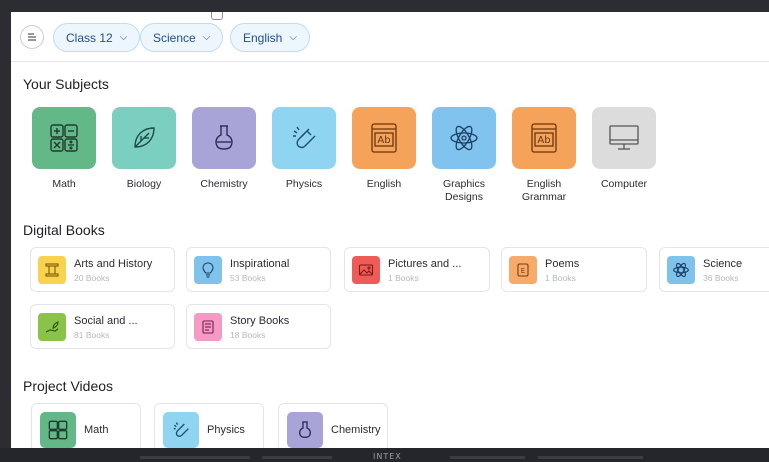  What do you see at coordinates (208, 327) in the screenshot?
I see `storybook-icon` at bounding box center [208, 327].